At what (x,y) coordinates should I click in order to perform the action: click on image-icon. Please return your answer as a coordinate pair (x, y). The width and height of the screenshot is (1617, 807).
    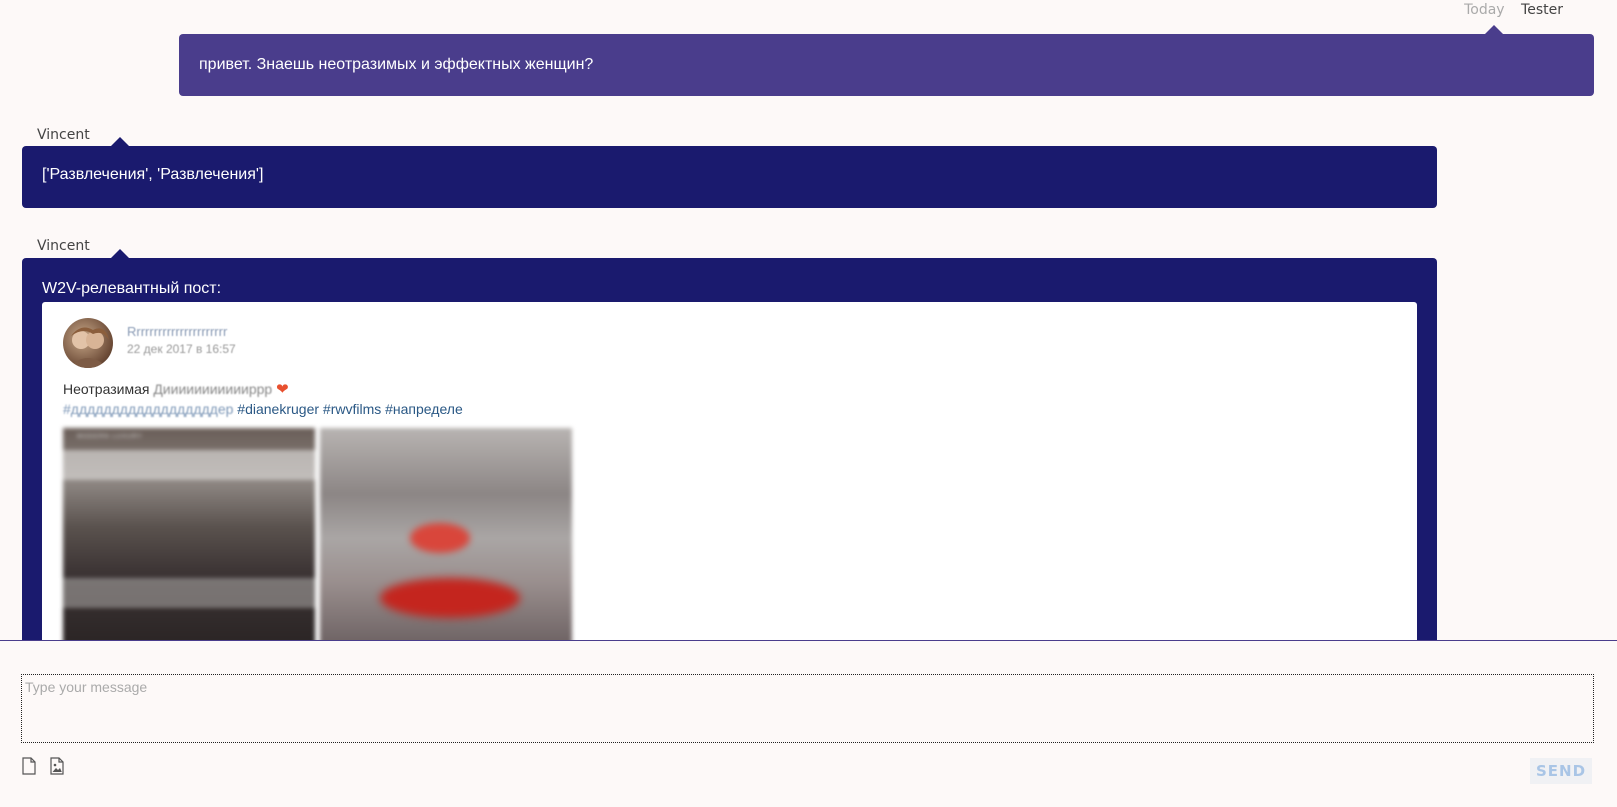
    Looking at the image, I should click on (58, 766).